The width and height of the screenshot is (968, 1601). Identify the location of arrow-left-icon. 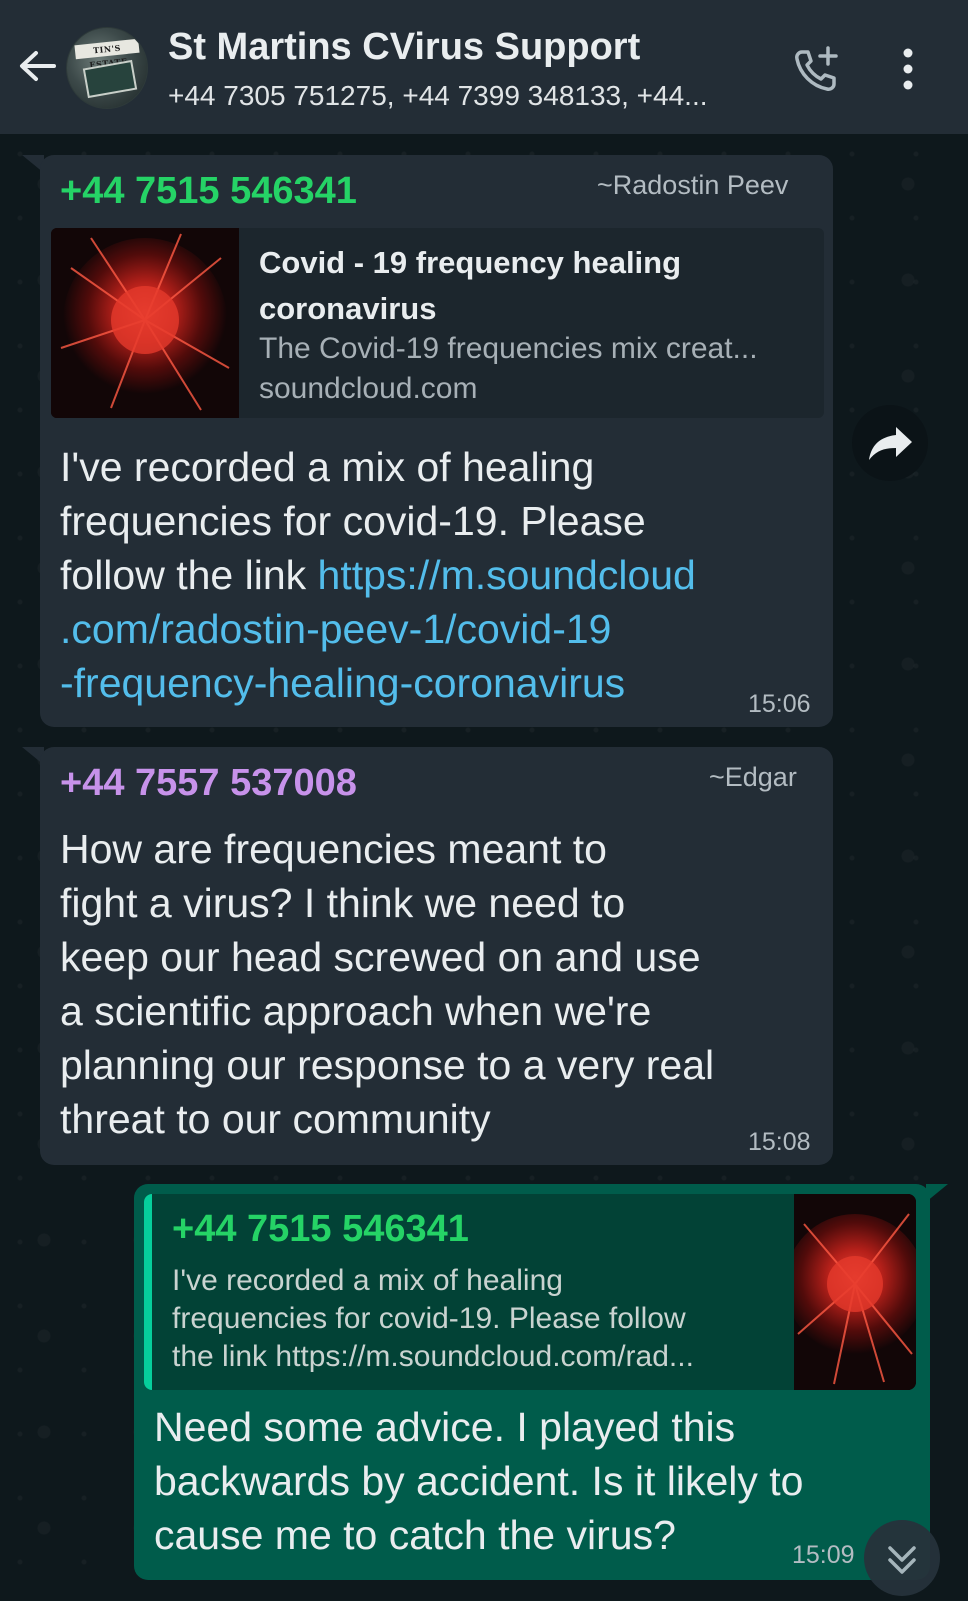
(38, 66).